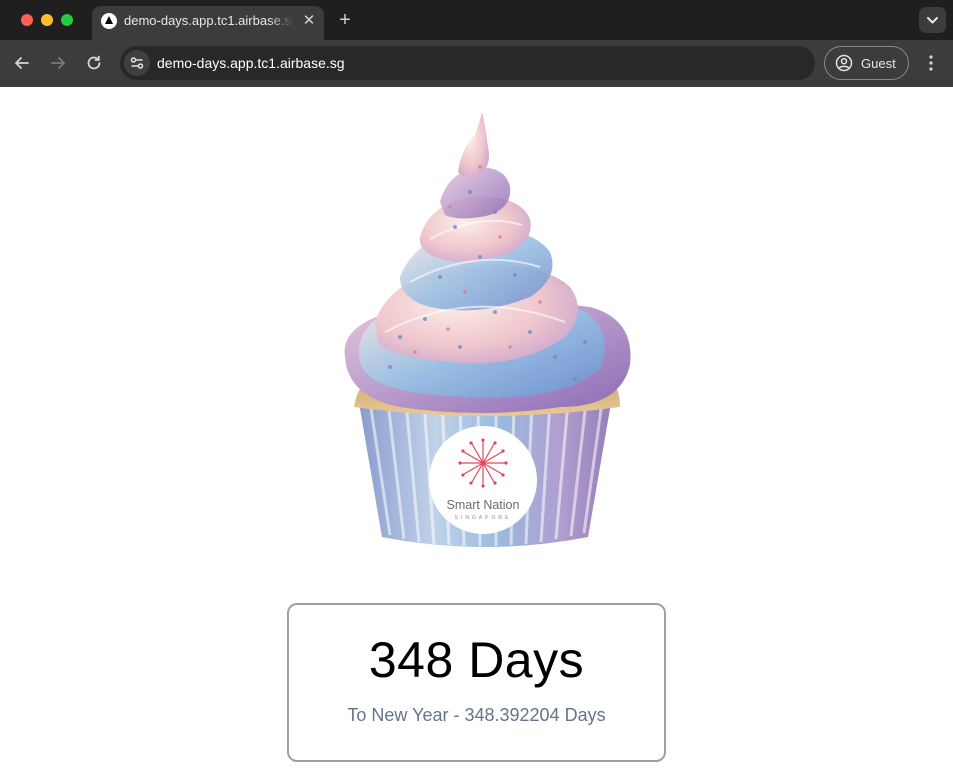  I want to click on countdown-card: 348 Days To New Year - 348.392204 Days, so click(476, 682).